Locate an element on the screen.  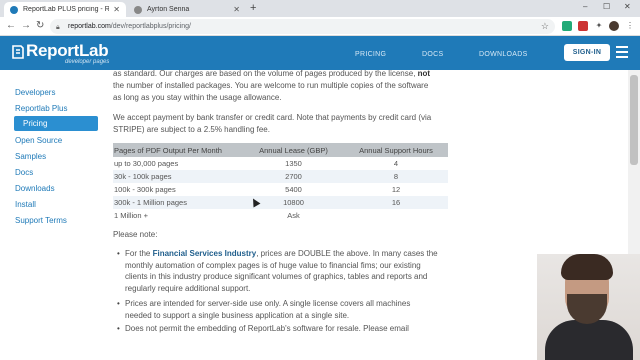
table-row: 100k - 300k pages 5400 12 is located at coordinates (280, 189).